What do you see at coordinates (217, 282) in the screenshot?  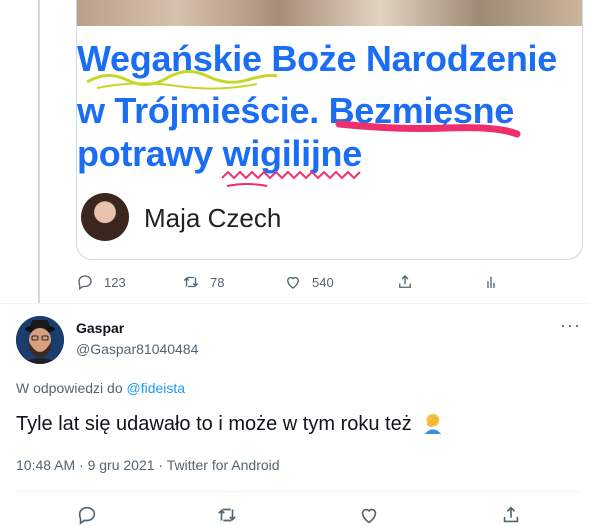 I see `retweet-count: 78` at bounding box center [217, 282].